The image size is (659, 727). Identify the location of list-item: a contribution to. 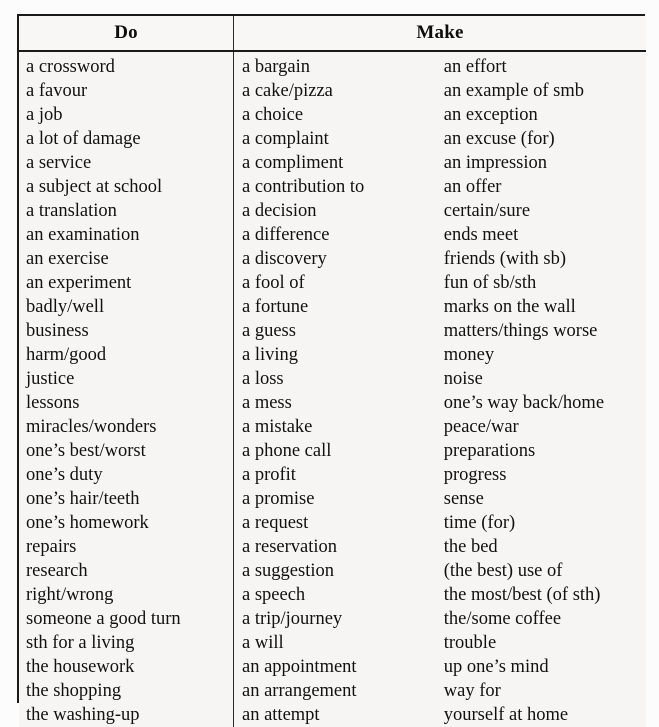
(303, 187).